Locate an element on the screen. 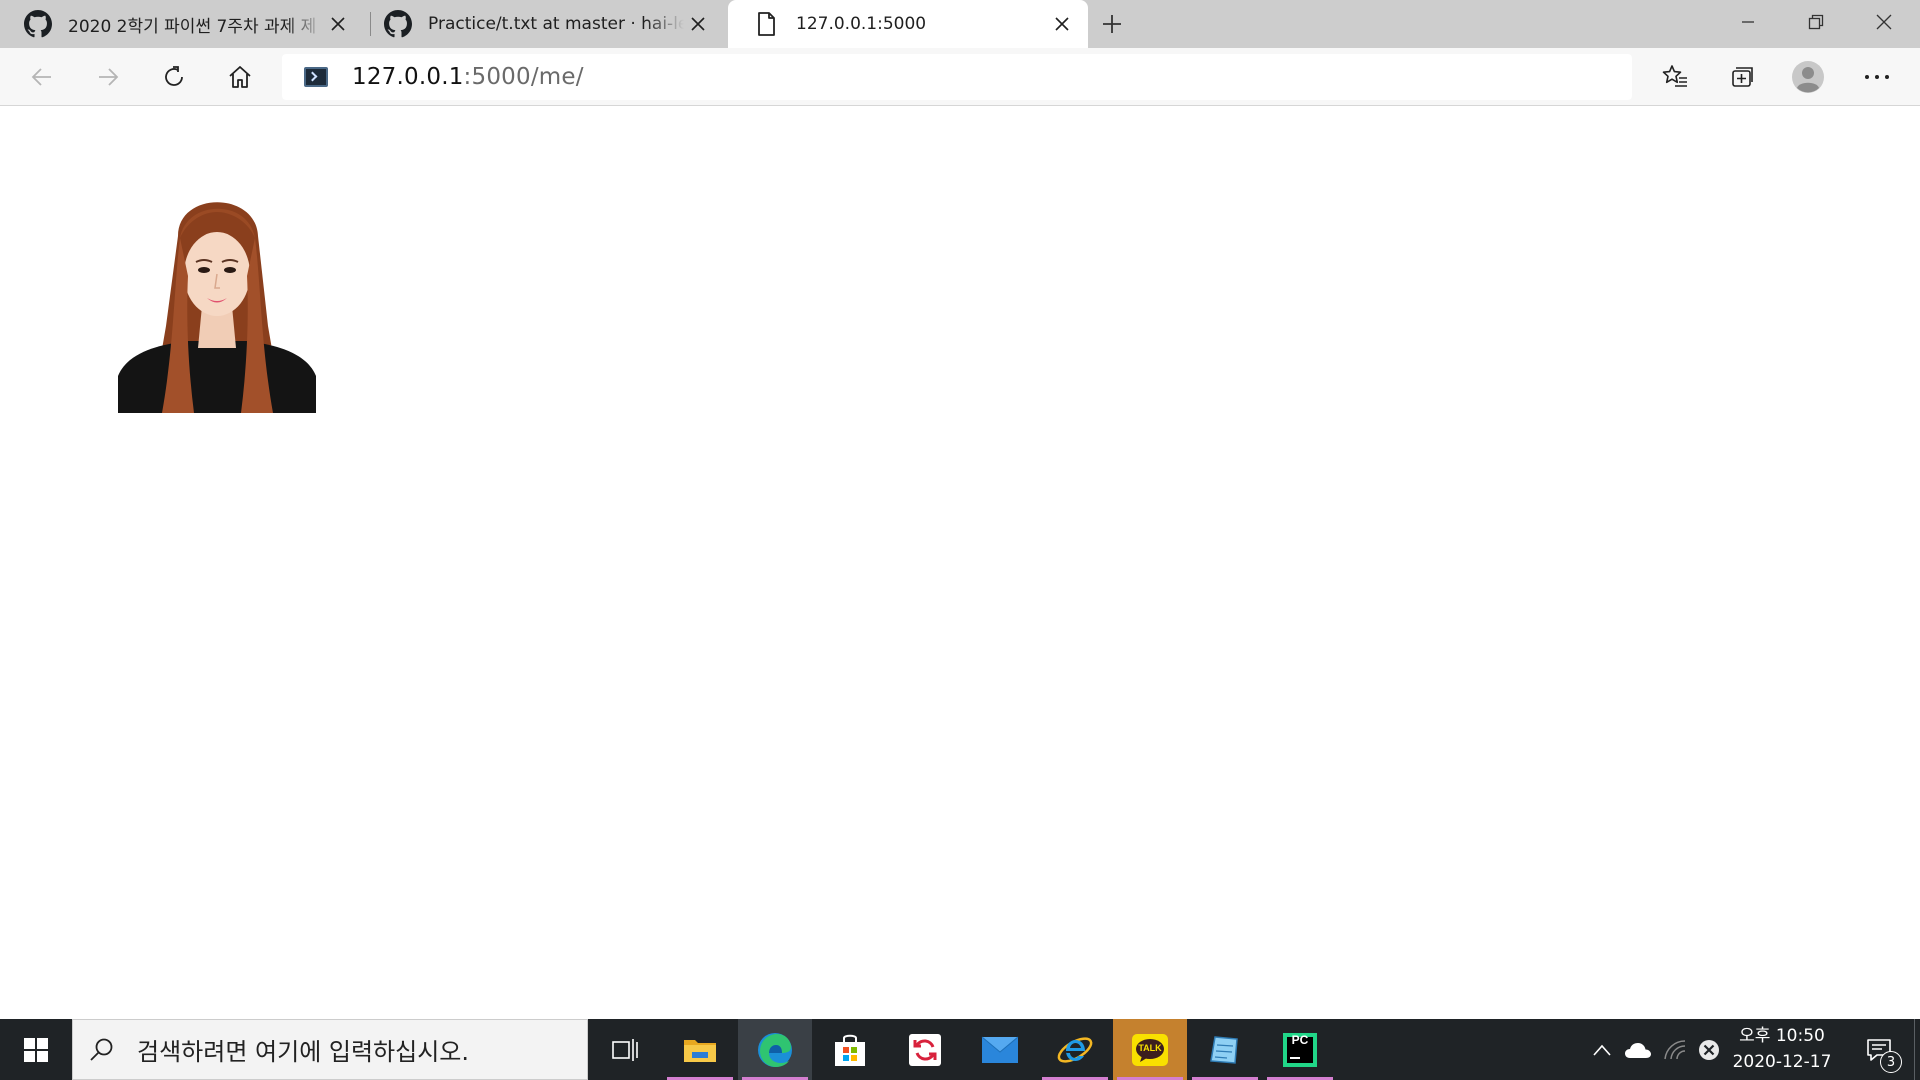 The height and width of the screenshot is (1080, 1920). show-desktop-button is located at coordinates (1917, 1049).